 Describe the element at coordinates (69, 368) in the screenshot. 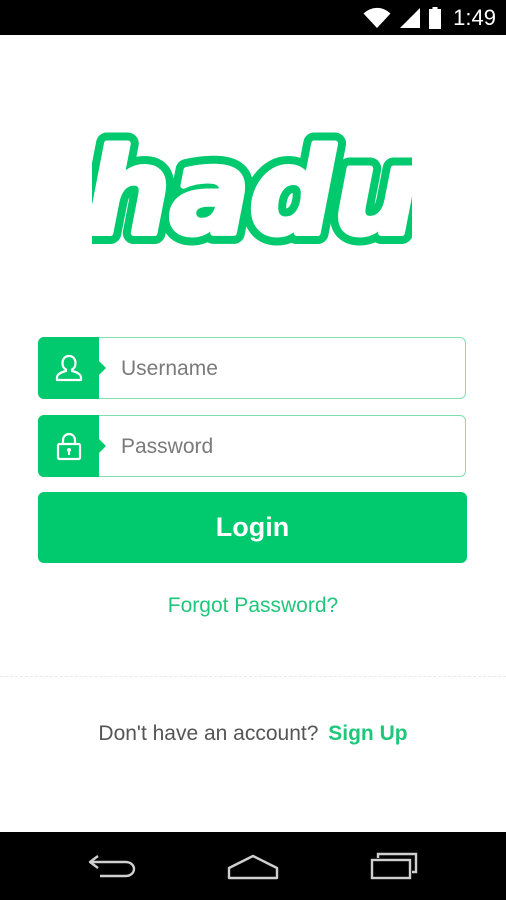

I see `user-icon` at that location.